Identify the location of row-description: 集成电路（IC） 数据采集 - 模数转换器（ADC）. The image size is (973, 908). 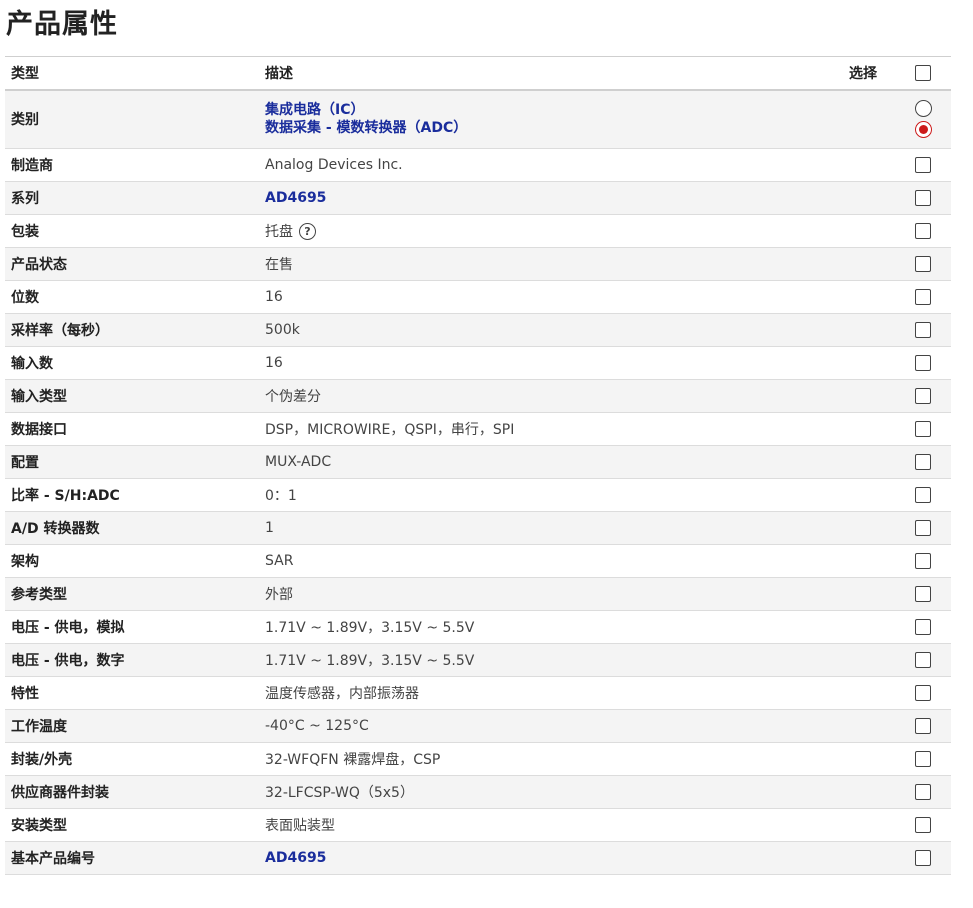
(577, 119).